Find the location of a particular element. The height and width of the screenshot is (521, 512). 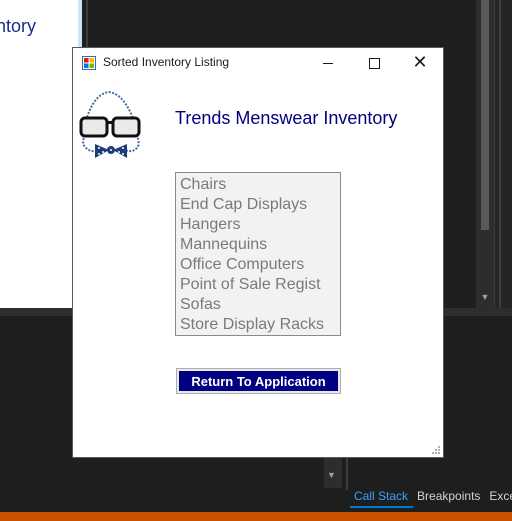

list-item: Office Computers is located at coordinates (258, 265).